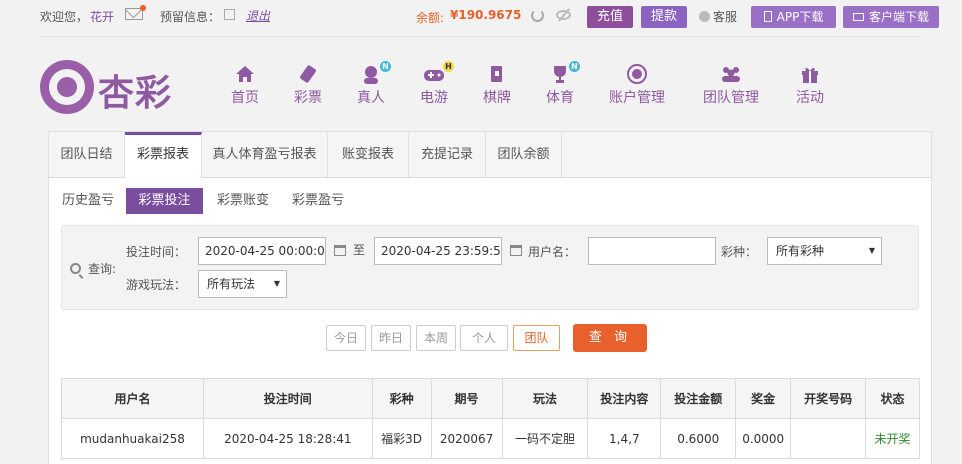 The height and width of the screenshot is (464, 962). What do you see at coordinates (824, 251) in the screenshot?
I see `lottery-type-select: 所有彩种 ▼` at bounding box center [824, 251].